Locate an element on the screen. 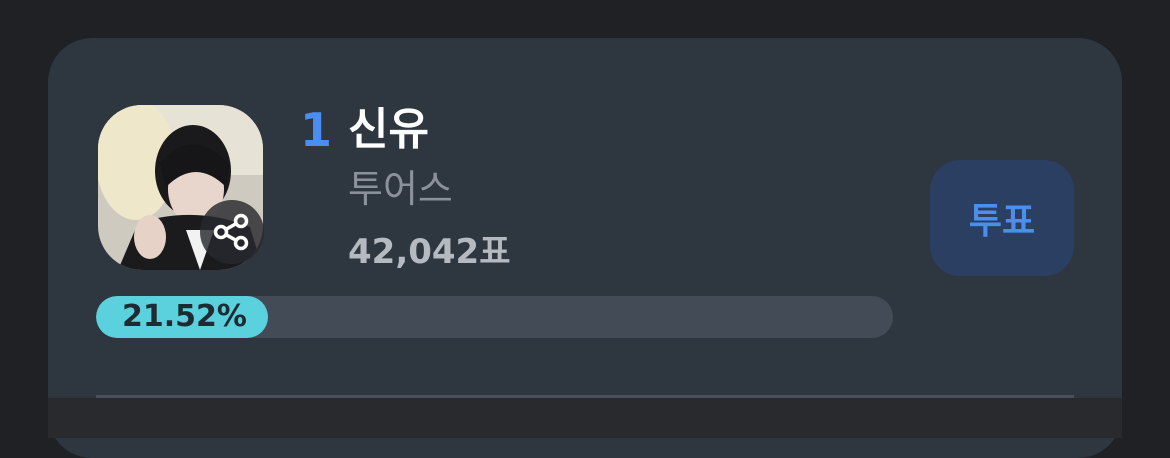 Image resolution: width=1170 pixels, height=458 pixels. vote-count: 42,042표 is located at coordinates (429, 252).